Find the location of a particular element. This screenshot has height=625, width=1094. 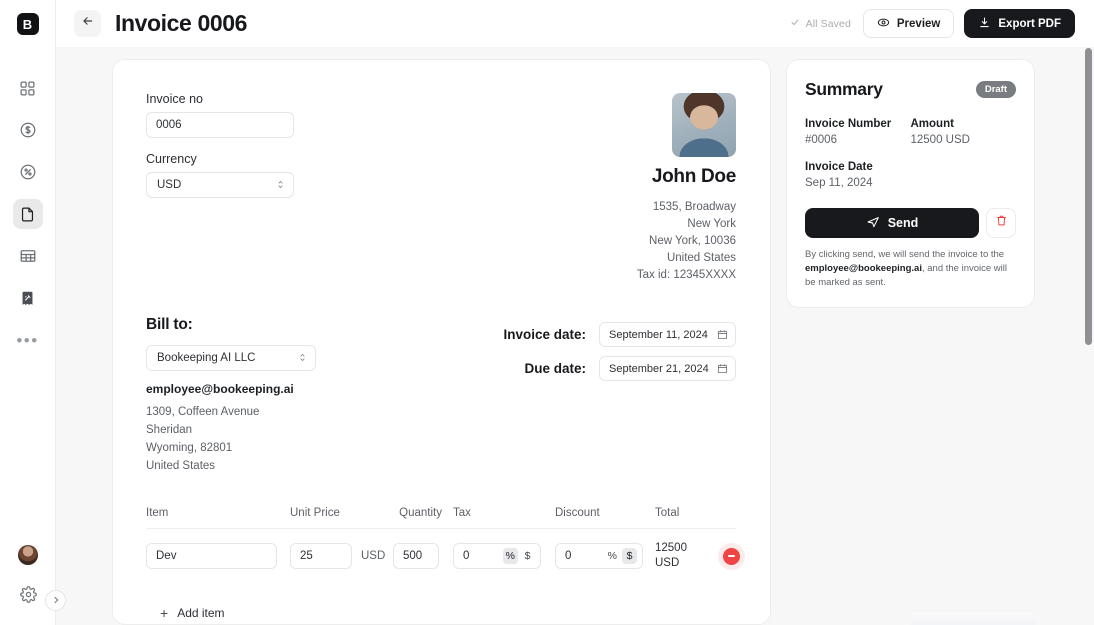

add-item-button: + Add item is located at coordinates (192, 613).